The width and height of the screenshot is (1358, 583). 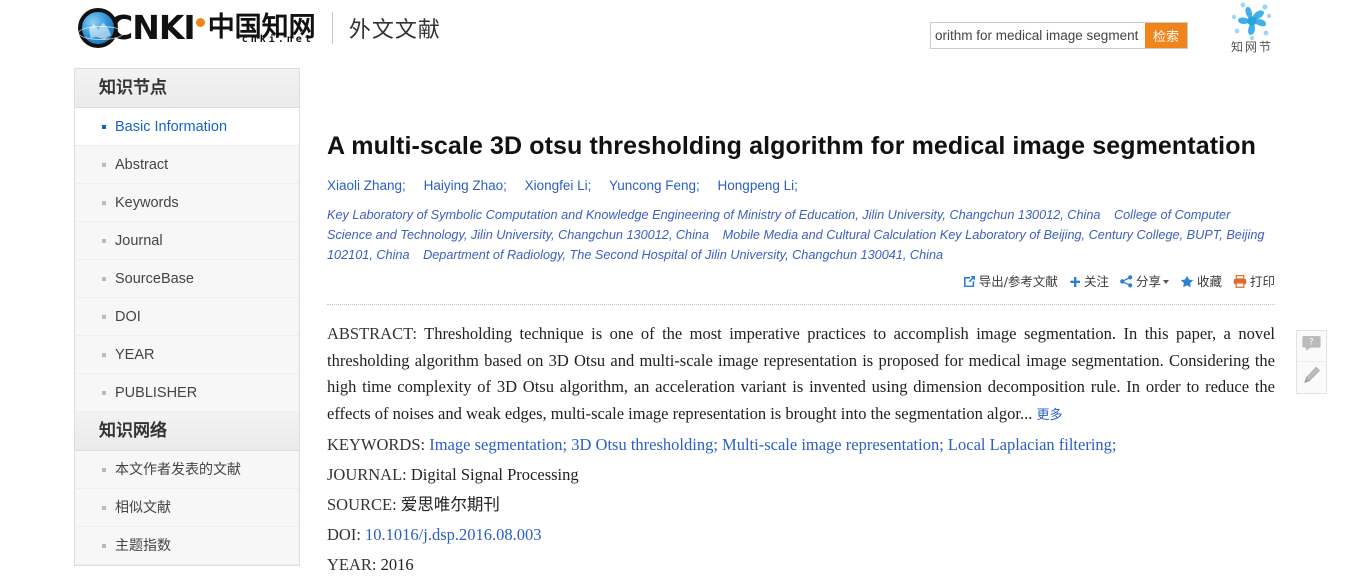 What do you see at coordinates (332, 28) in the screenshot?
I see `logo-divider` at bounding box center [332, 28].